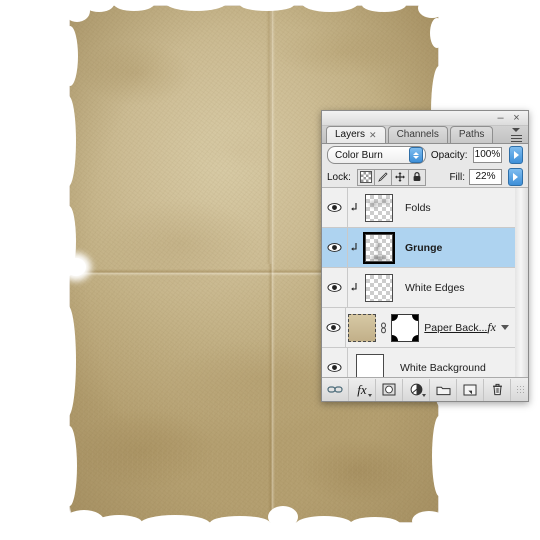 This screenshot has height=540, width=540. What do you see at coordinates (335, 247) in the screenshot?
I see `visibility-toggle-grunge` at bounding box center [335, 247].